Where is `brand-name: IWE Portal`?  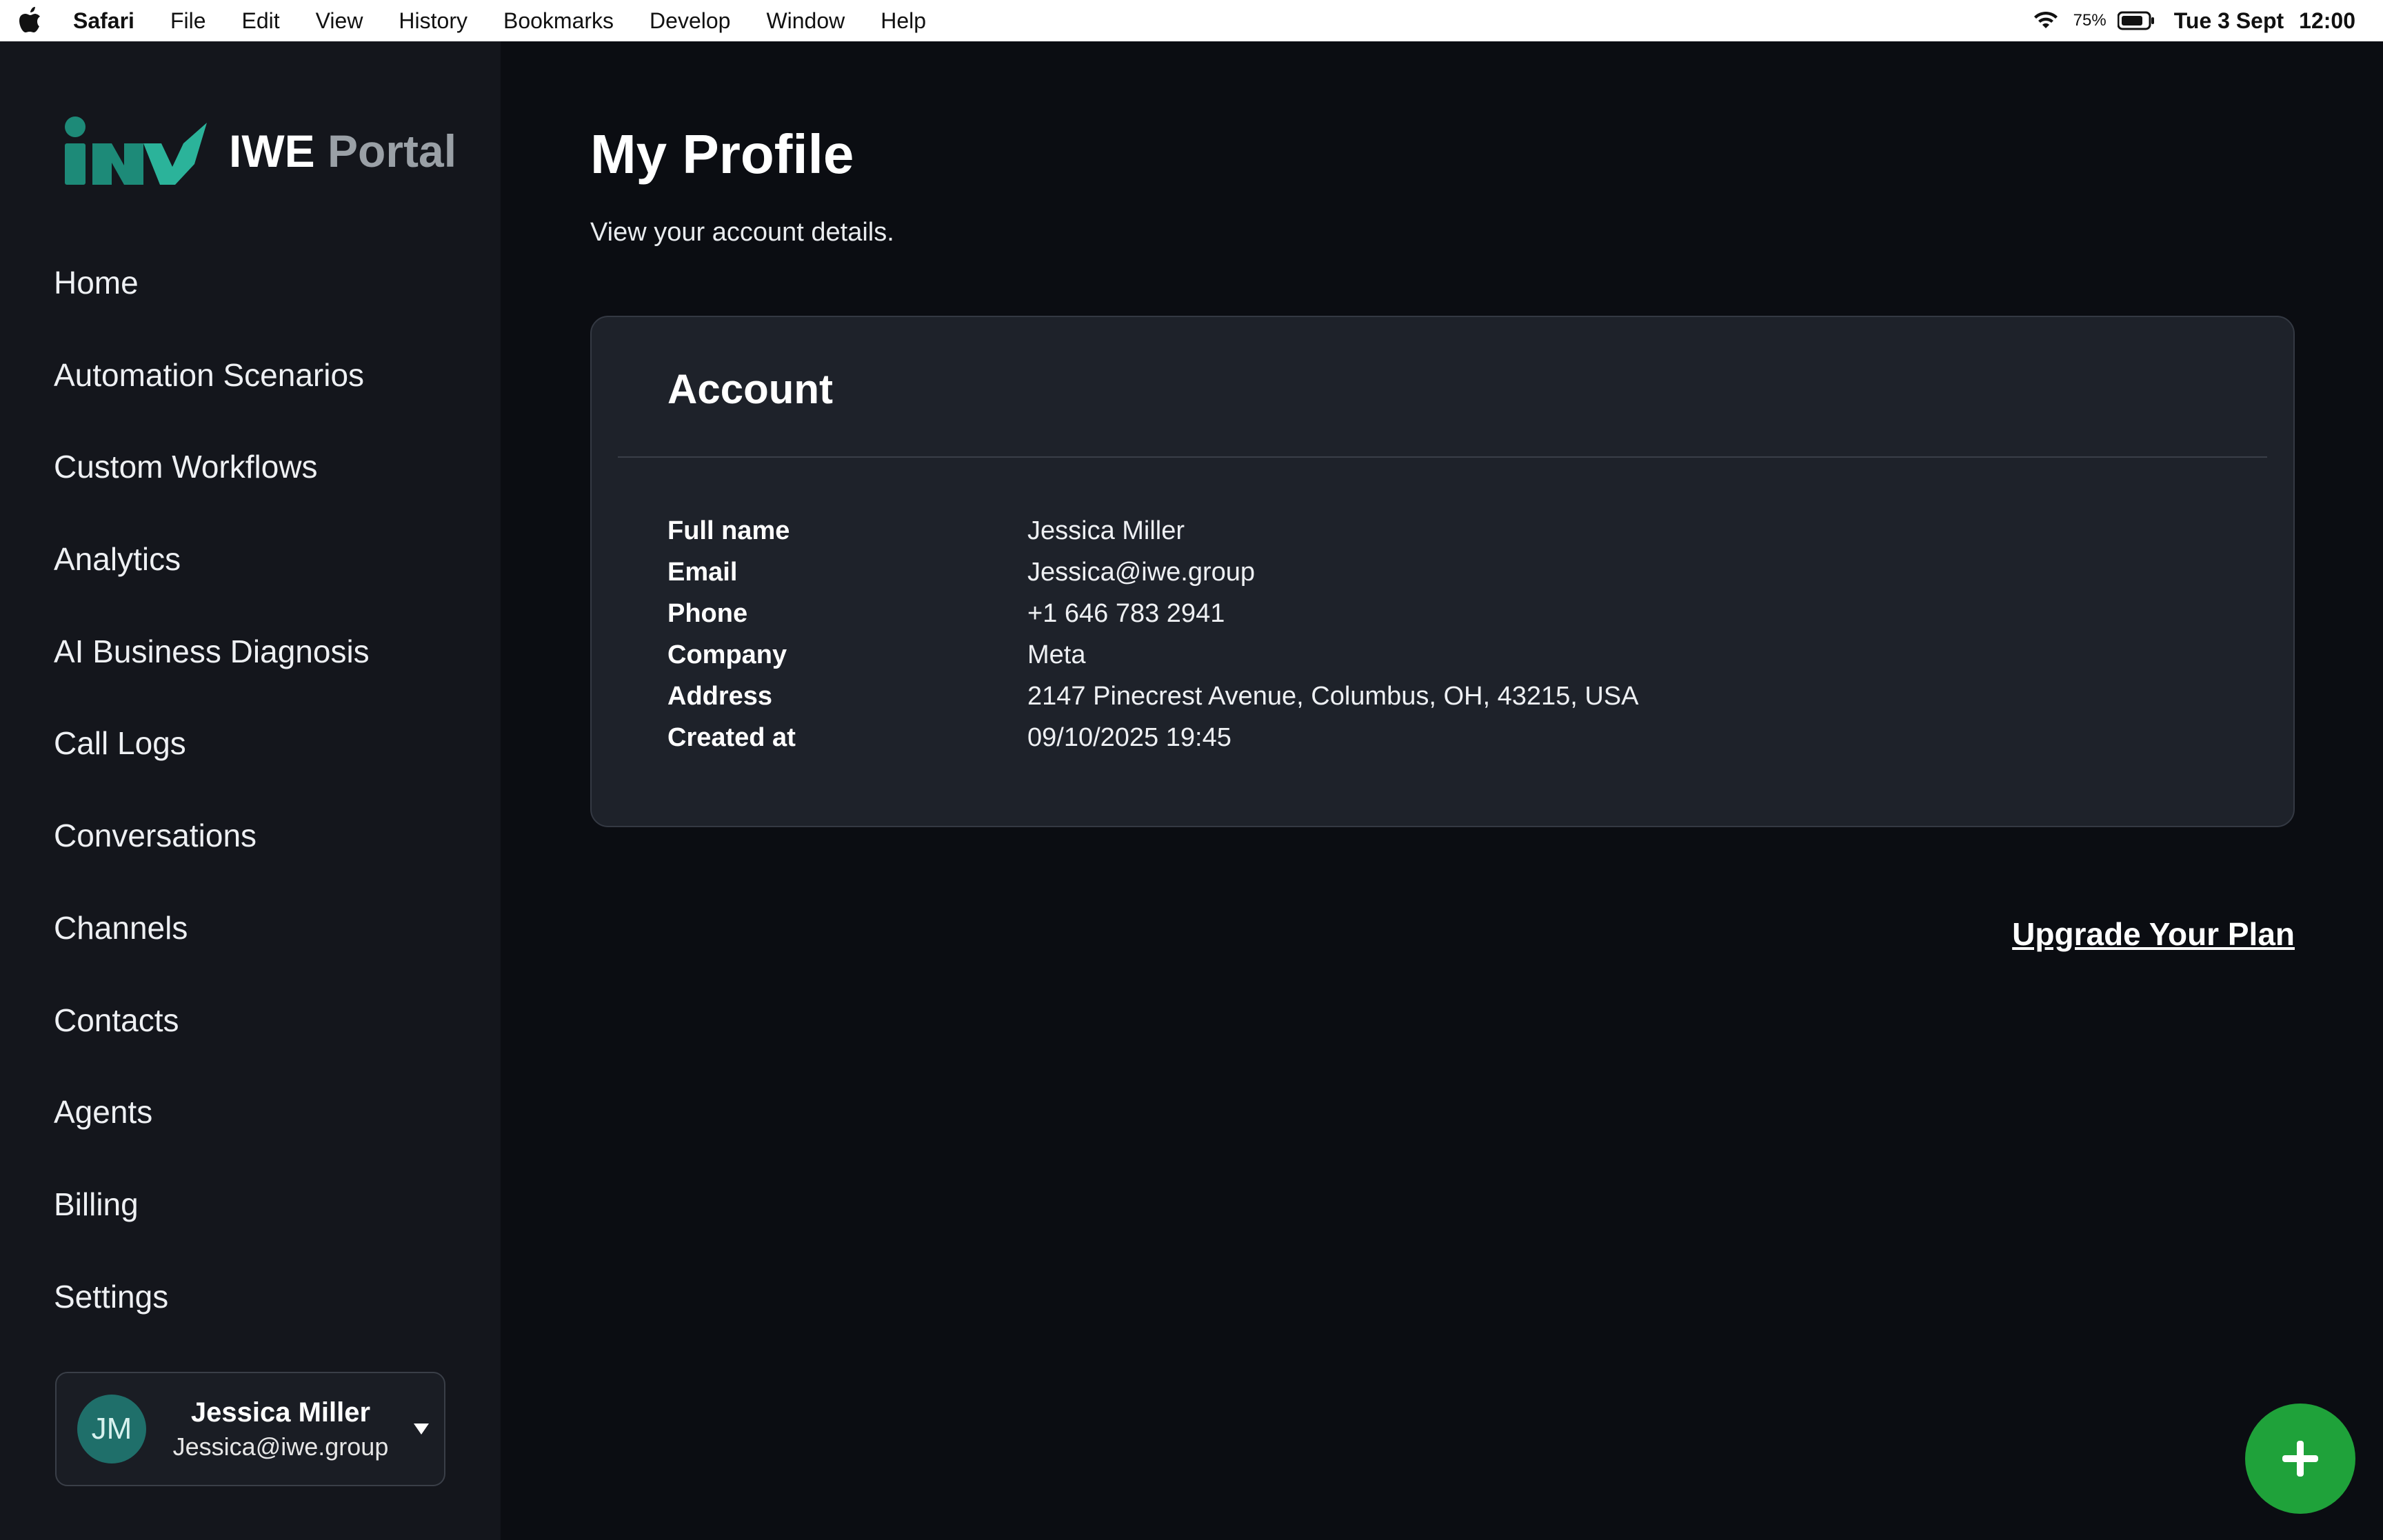 brand-name: IWE Portal is located at coordinates (342, 151).